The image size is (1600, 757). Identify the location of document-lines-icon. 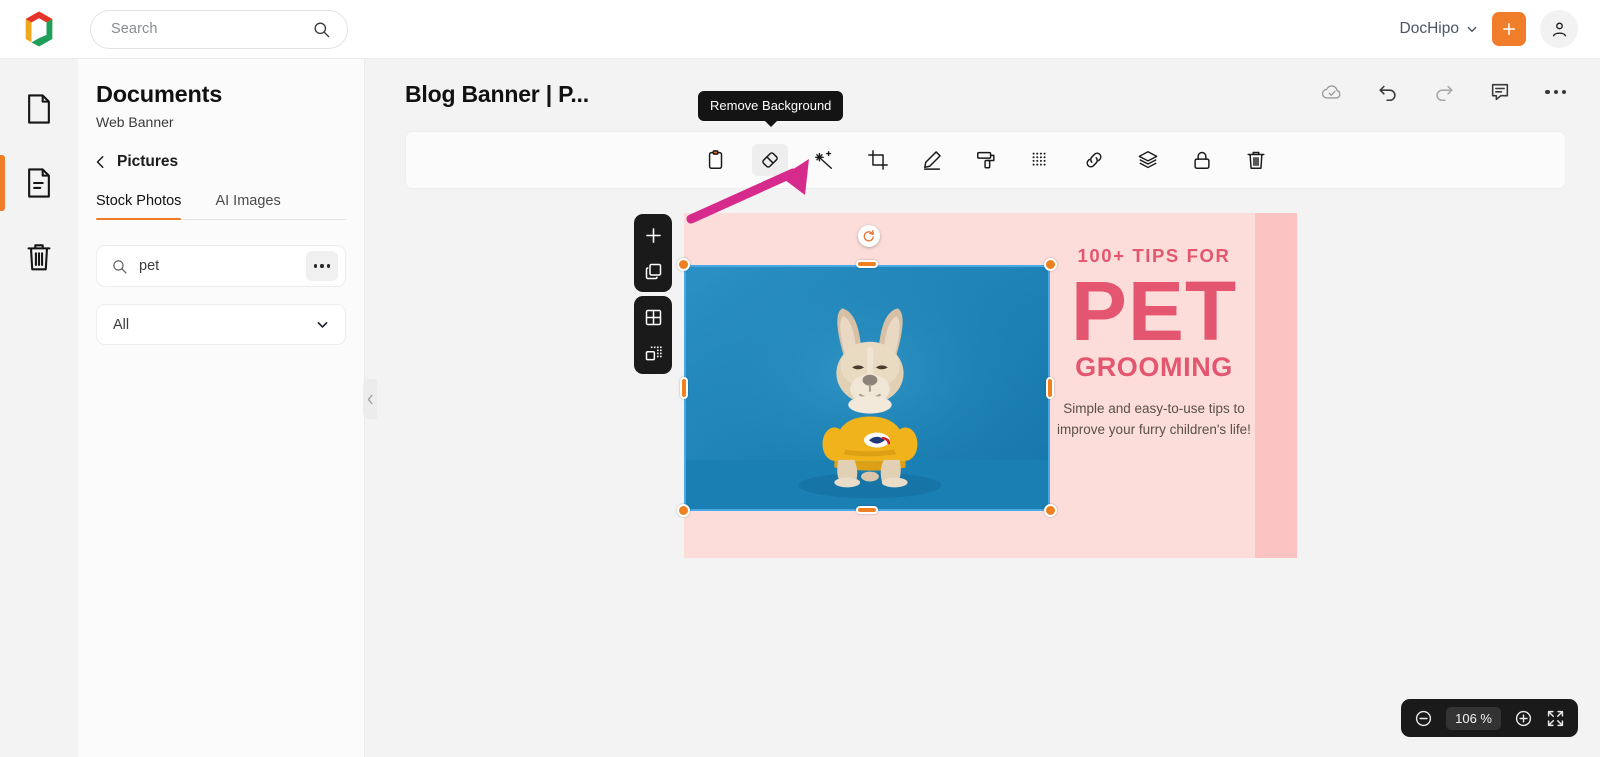
(39, 183).